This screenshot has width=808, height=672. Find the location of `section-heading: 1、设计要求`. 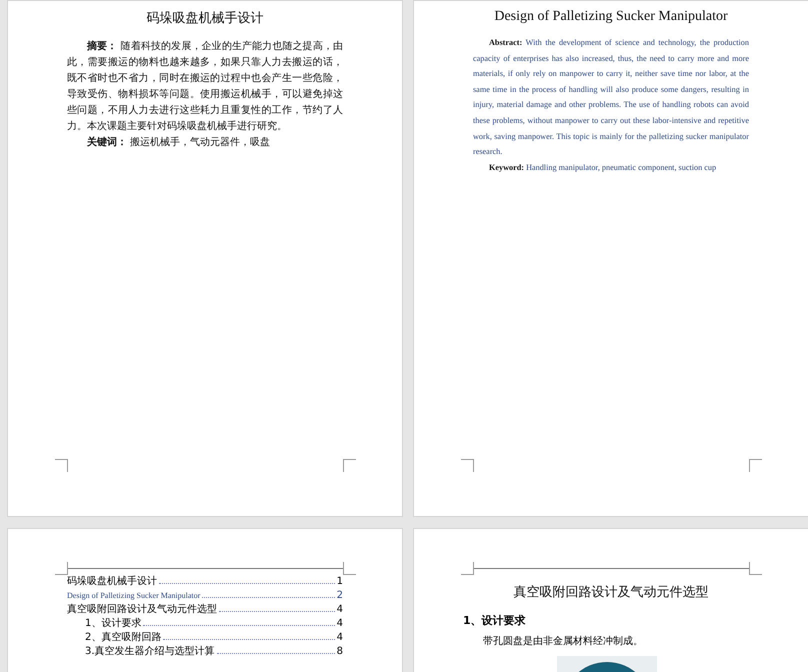

section-heading: 1、设计要求 is located at coordinates (495, 620).